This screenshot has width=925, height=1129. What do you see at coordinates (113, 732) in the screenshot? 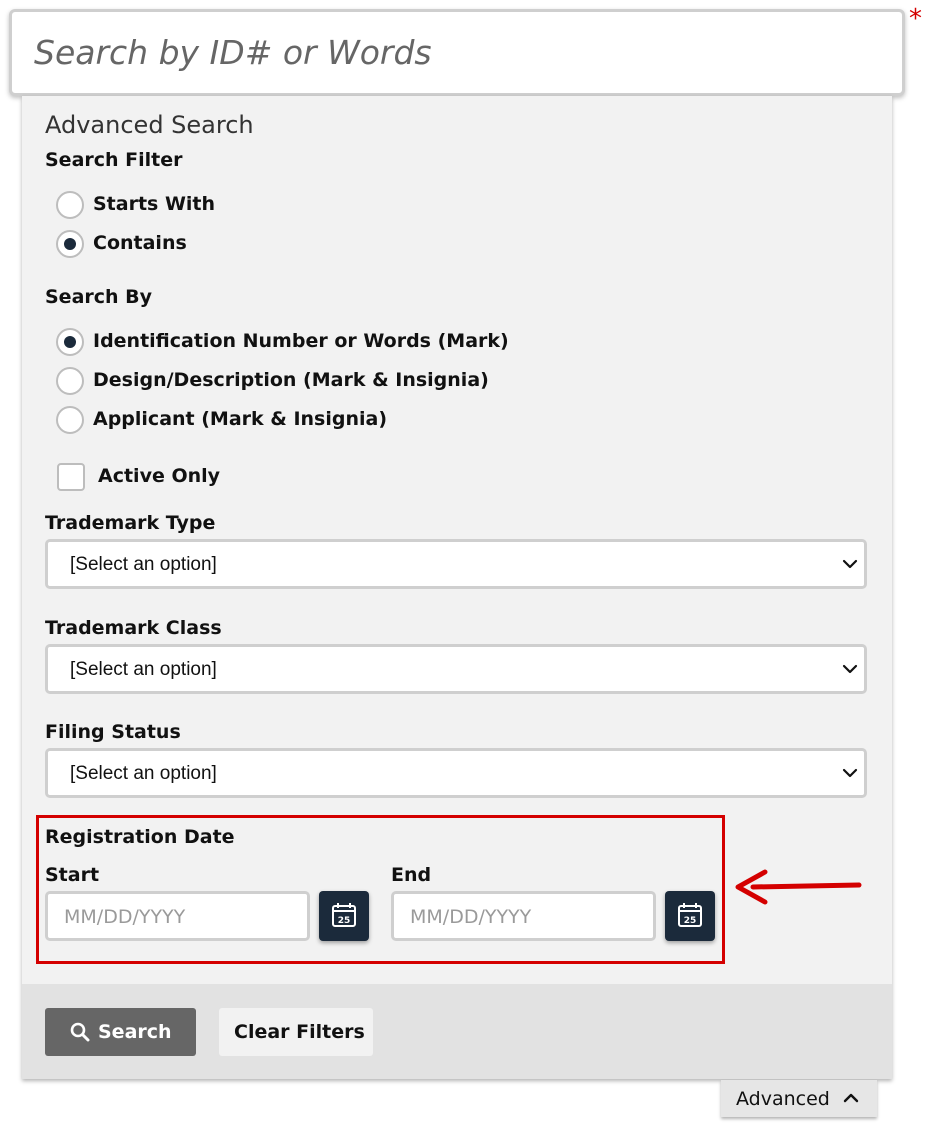
I see `filing-status-label: Filing Status` at bounding box center [113, 732].